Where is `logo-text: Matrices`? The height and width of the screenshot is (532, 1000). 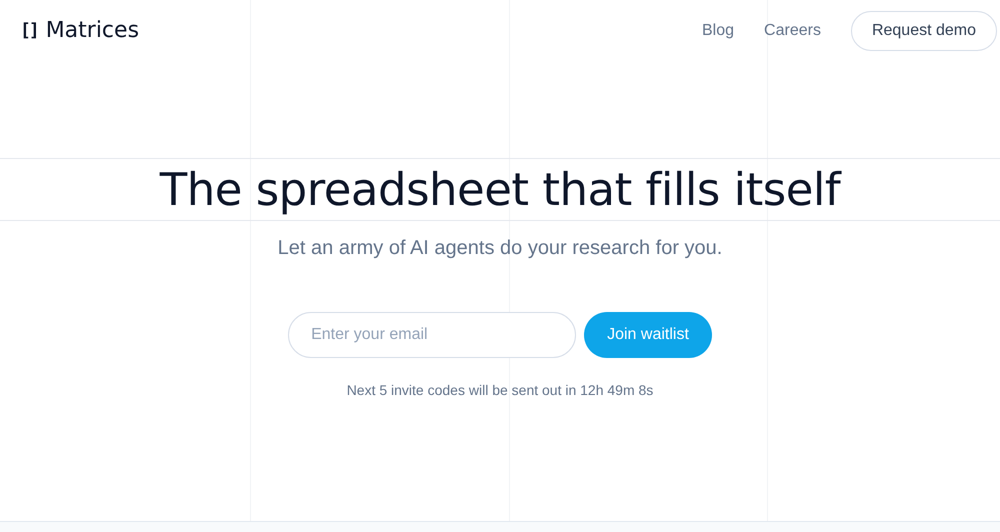
logo-text: Matrices is located at coordinates (93, 30).